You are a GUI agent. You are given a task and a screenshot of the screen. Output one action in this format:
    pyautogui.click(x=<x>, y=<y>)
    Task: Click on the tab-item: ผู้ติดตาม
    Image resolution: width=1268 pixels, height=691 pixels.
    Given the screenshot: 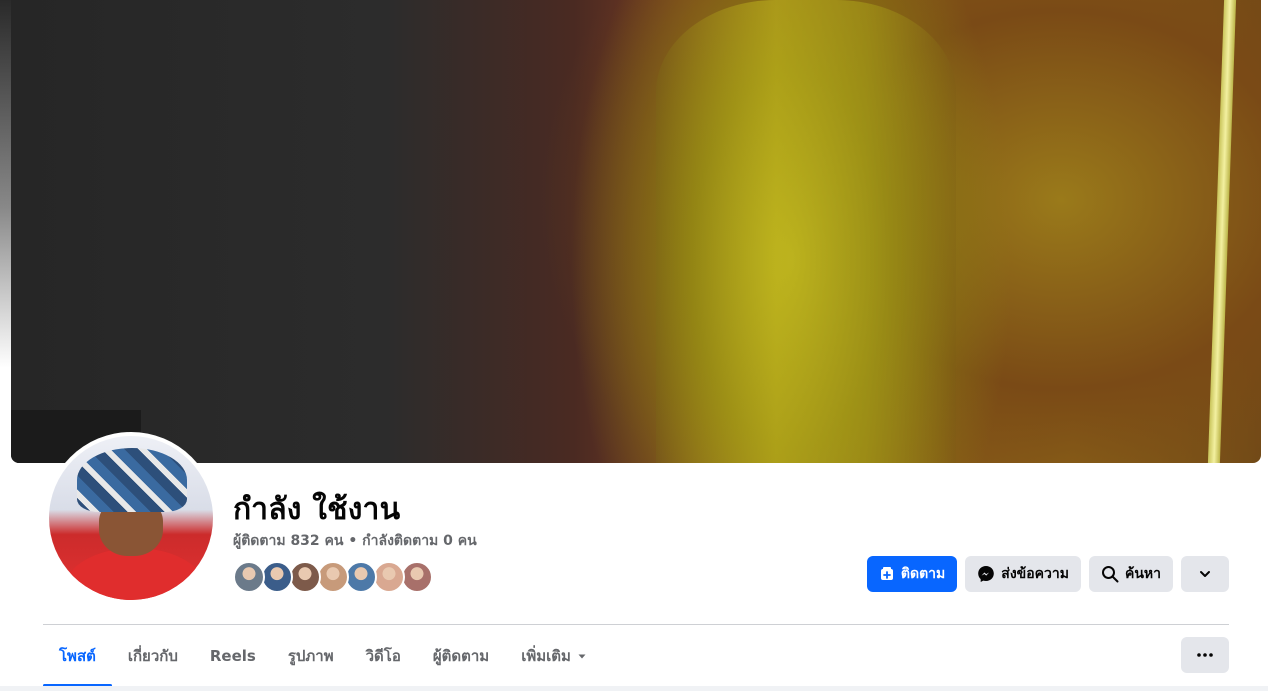 What is the action you would take?
    pyautogui.click(x=461, y=656)
    